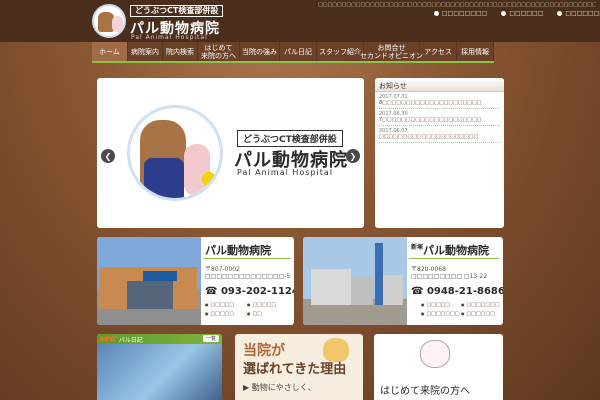 This screenshot has width=600, height=400. What do you see at coordinates (438, 51) in the screenshot?
I see `nav-access: アクセス` at bounding box center [438, 51].